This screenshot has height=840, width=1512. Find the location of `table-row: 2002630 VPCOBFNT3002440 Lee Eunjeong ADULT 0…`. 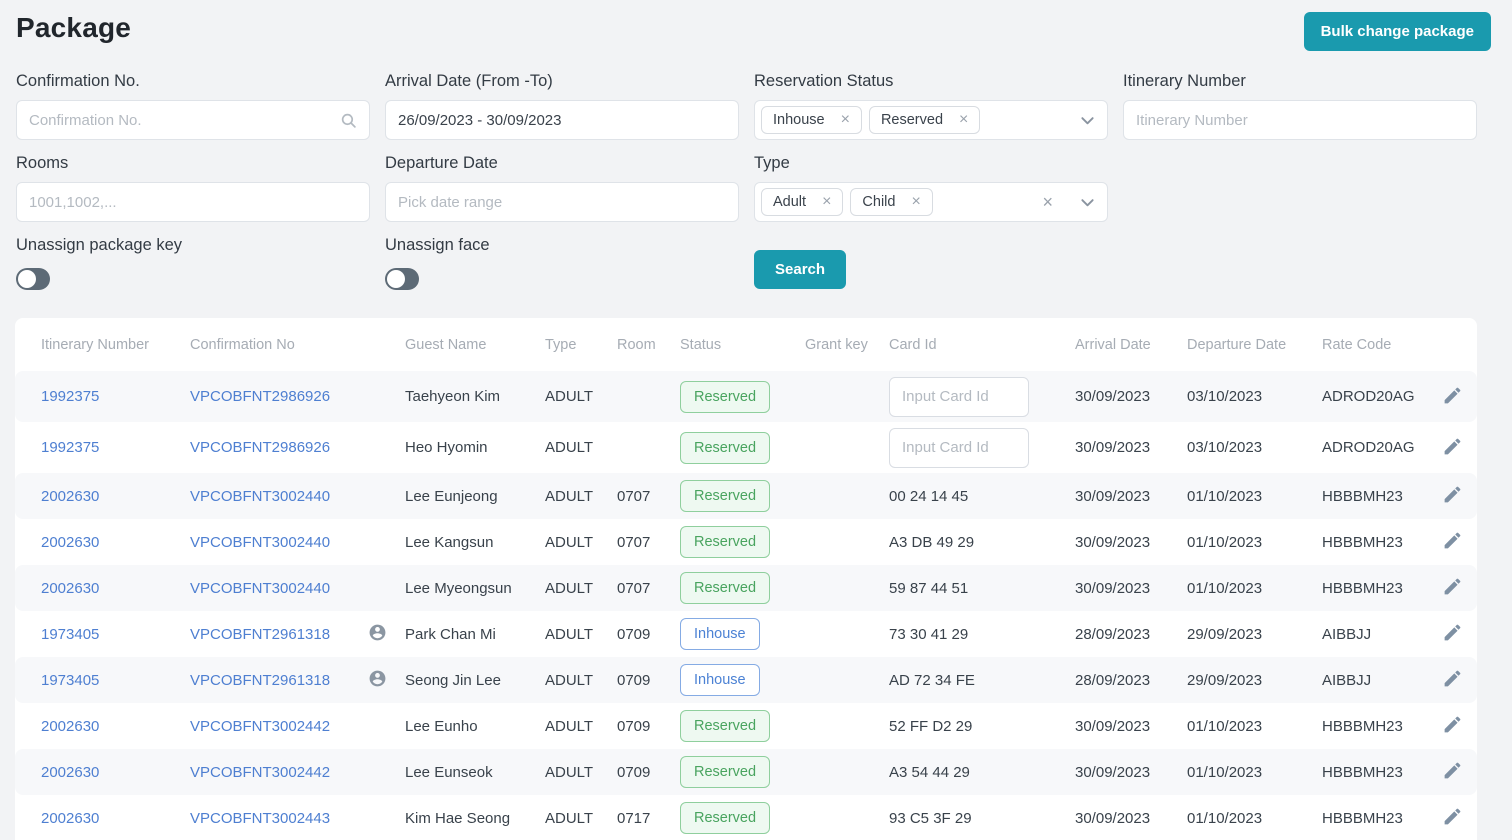

table-row: 2002630 VPCOBFNT3002440 Lee Eunjeong ADULT 0… is located at coordinates (746, 496).